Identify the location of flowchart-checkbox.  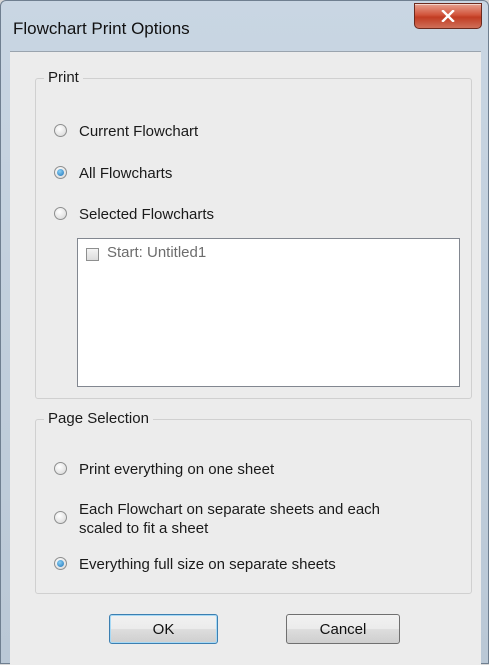
(92, 254).